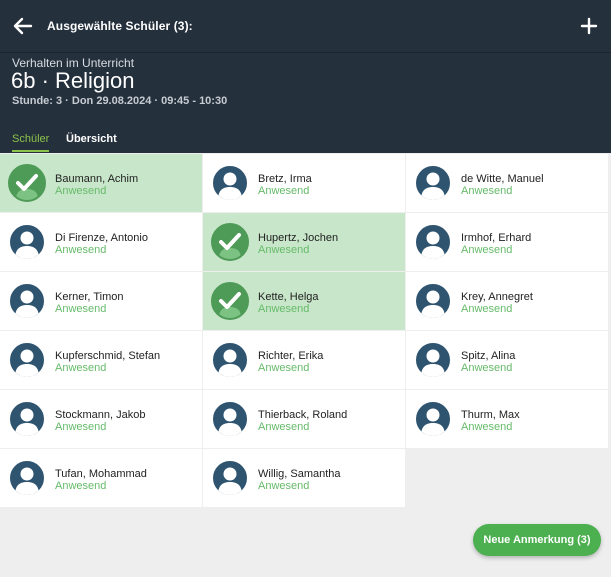  What do you see at coordinates (303, 415) in the screenshot?
I see `student-name: Thierback, Roland` at bounding box center [303, 415].